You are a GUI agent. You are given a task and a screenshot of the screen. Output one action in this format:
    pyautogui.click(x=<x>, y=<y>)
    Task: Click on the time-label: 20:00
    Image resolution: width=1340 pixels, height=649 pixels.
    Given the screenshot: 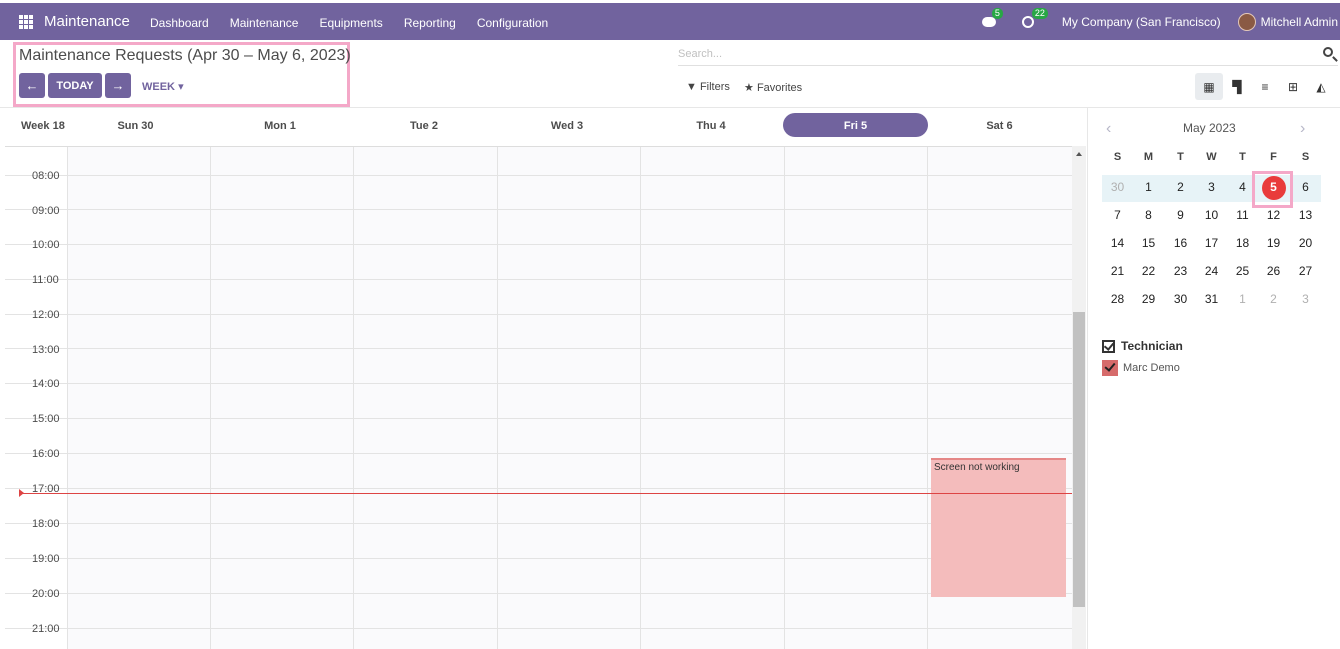 What is the action you would take?
    pyautogui.click(x=46, y=594)
    